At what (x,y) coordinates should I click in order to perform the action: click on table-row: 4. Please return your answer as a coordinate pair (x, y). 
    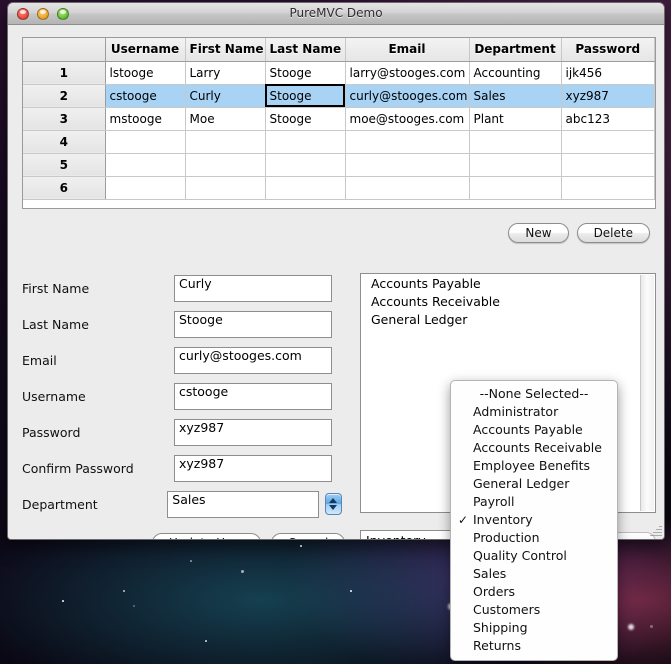
    Looking at the image, I should click on (339, 142).